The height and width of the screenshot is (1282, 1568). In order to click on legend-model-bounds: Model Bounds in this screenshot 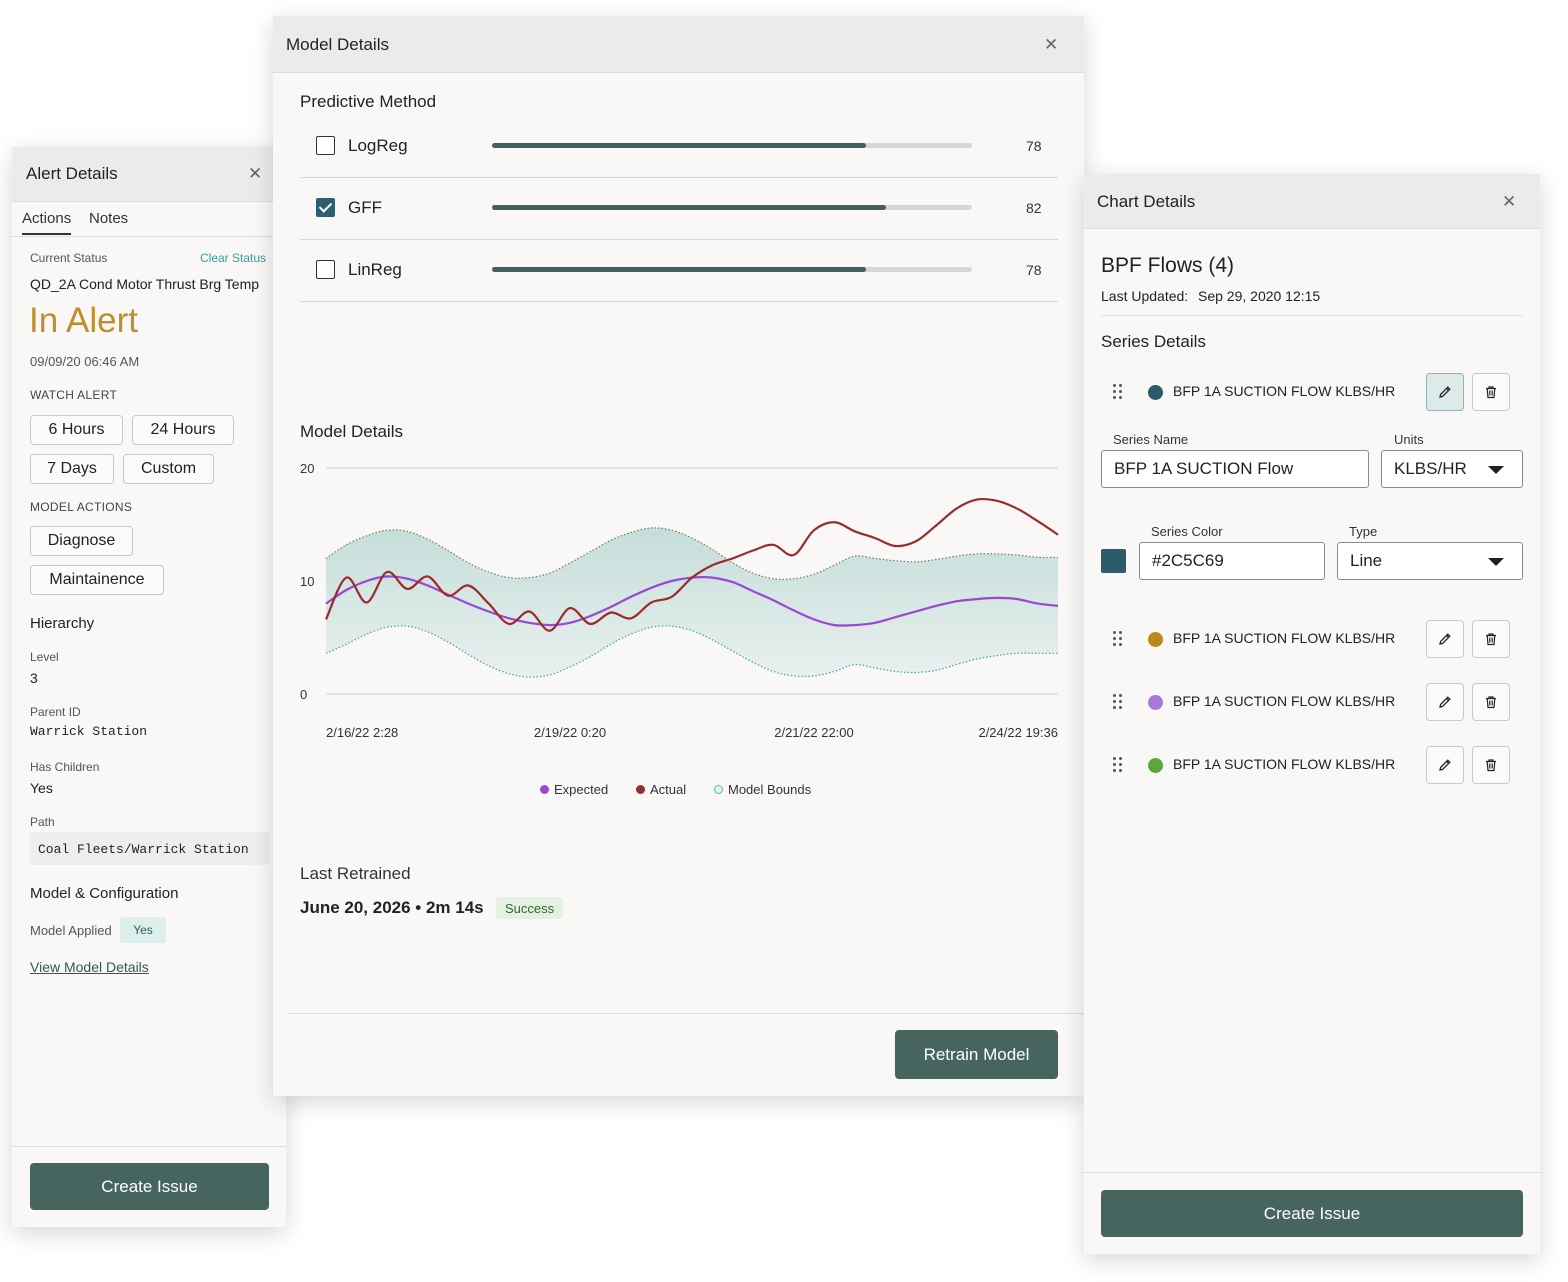, I will do `click(762, 789)`.